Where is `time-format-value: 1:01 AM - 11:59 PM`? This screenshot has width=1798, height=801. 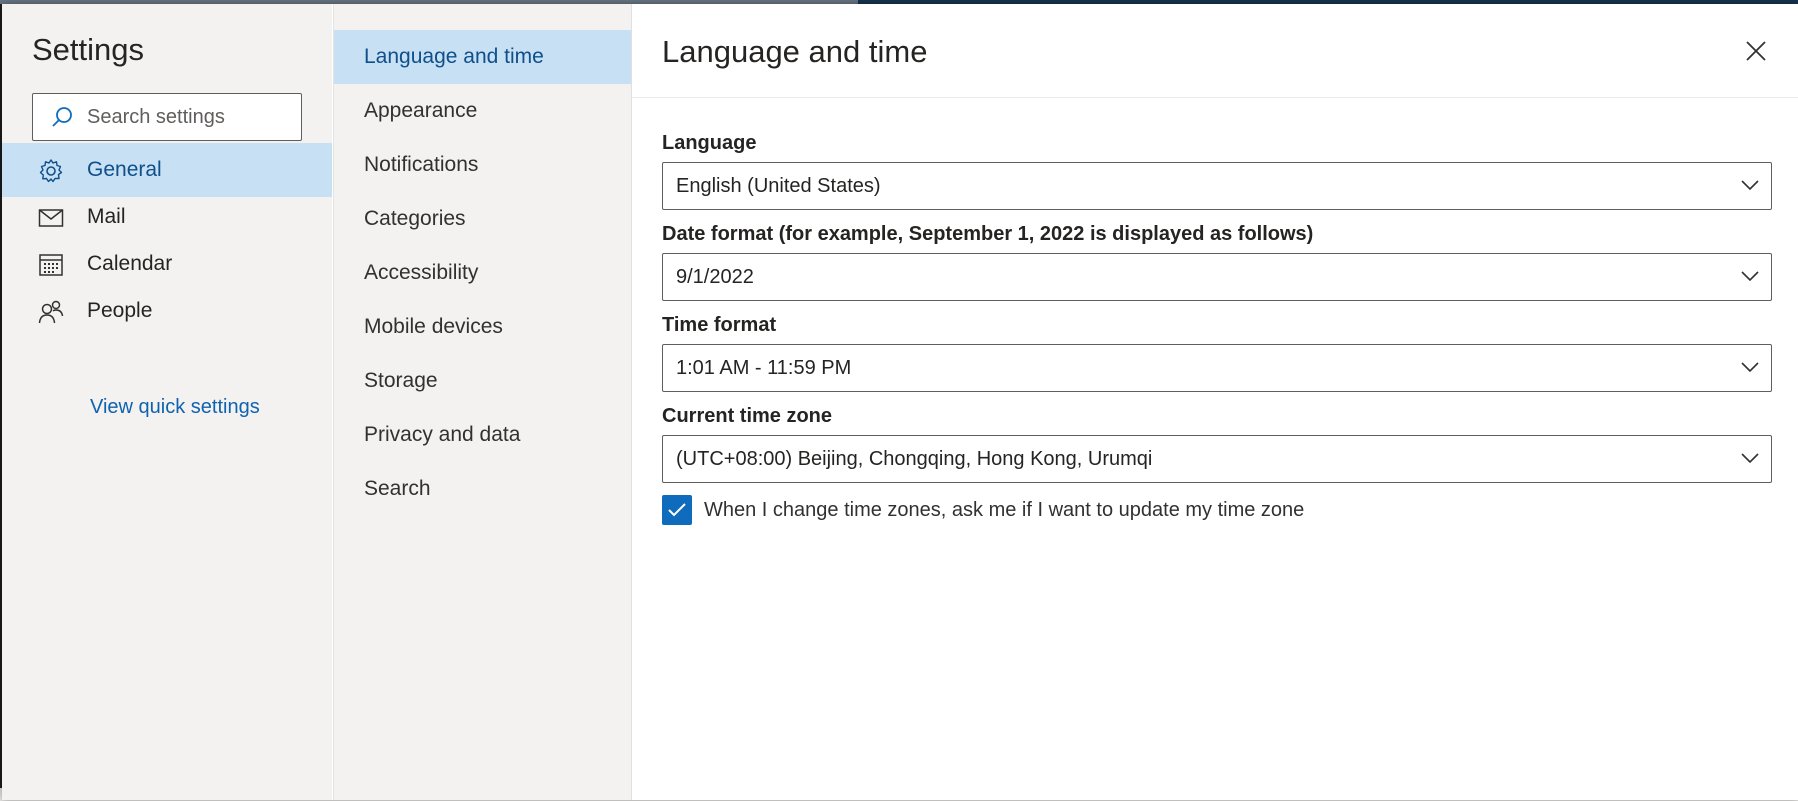 time-format-value: 1:01 AM - 11:59 PM is located at coordinates (764, 368).